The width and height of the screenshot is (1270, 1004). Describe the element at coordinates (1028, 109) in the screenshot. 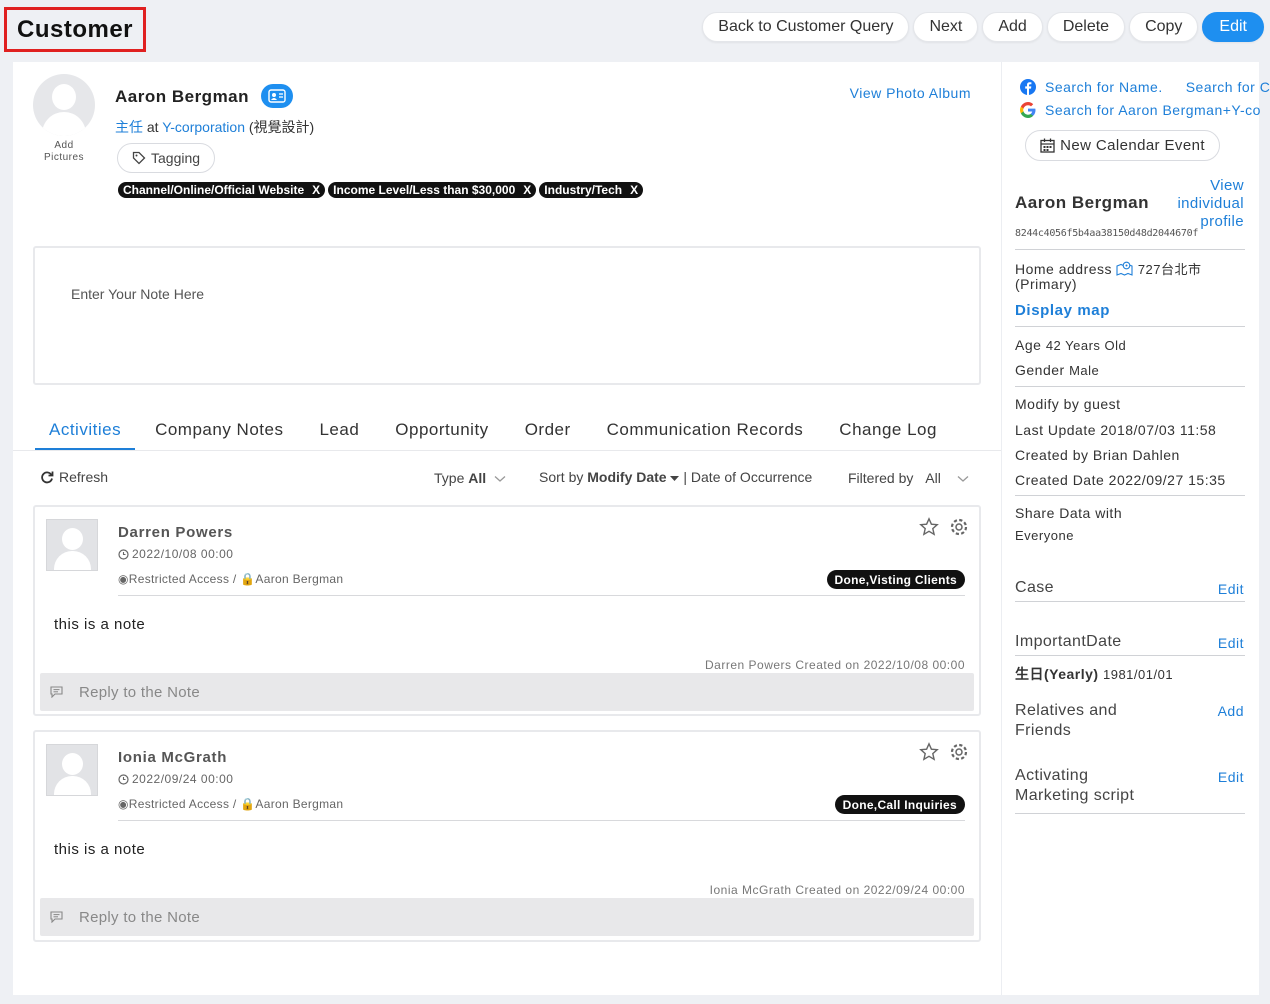

I see `google-icon` at that location.